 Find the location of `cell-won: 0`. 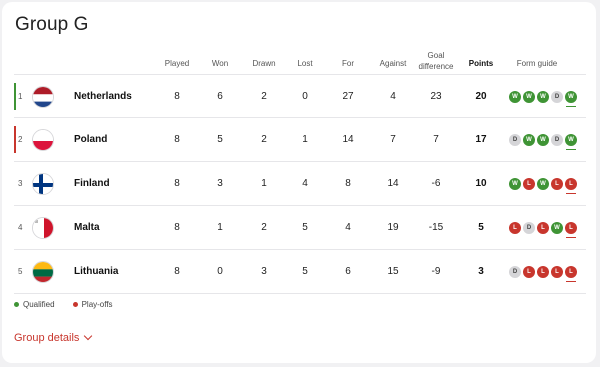

cell-won: 0 is located at coordinates (220, 271).